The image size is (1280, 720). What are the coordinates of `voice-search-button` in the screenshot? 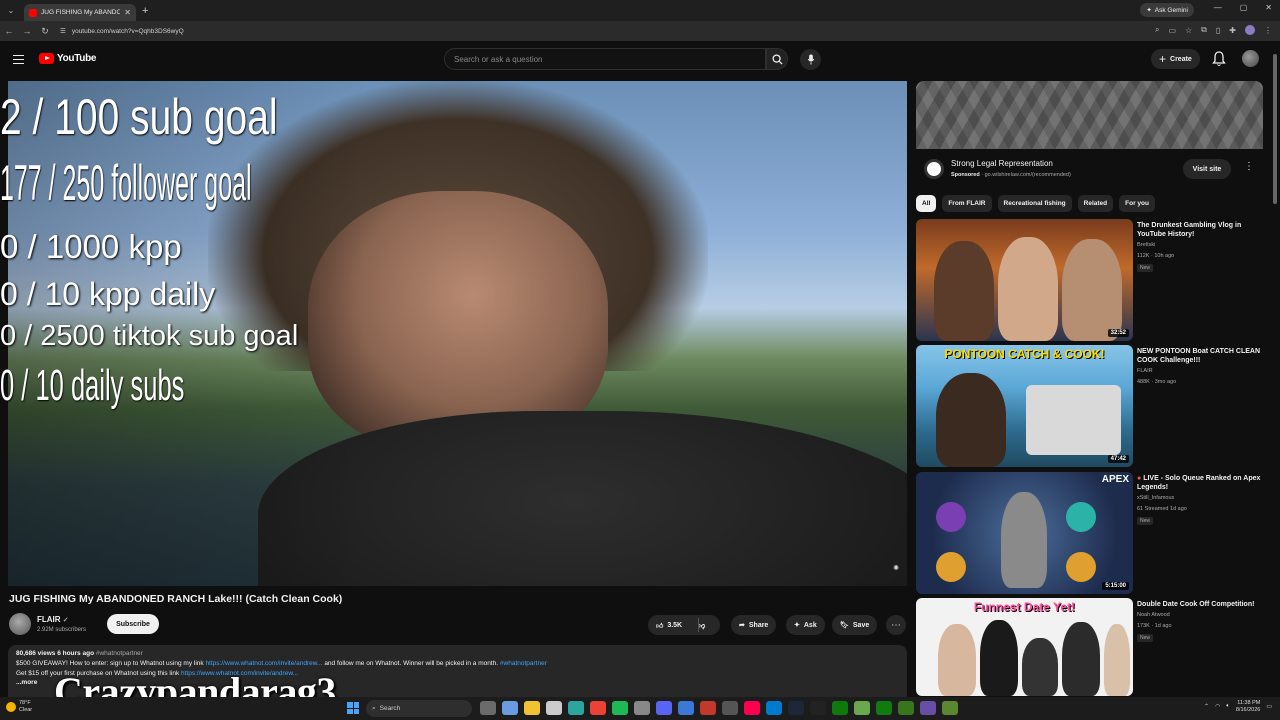 It's located at (810, 59).